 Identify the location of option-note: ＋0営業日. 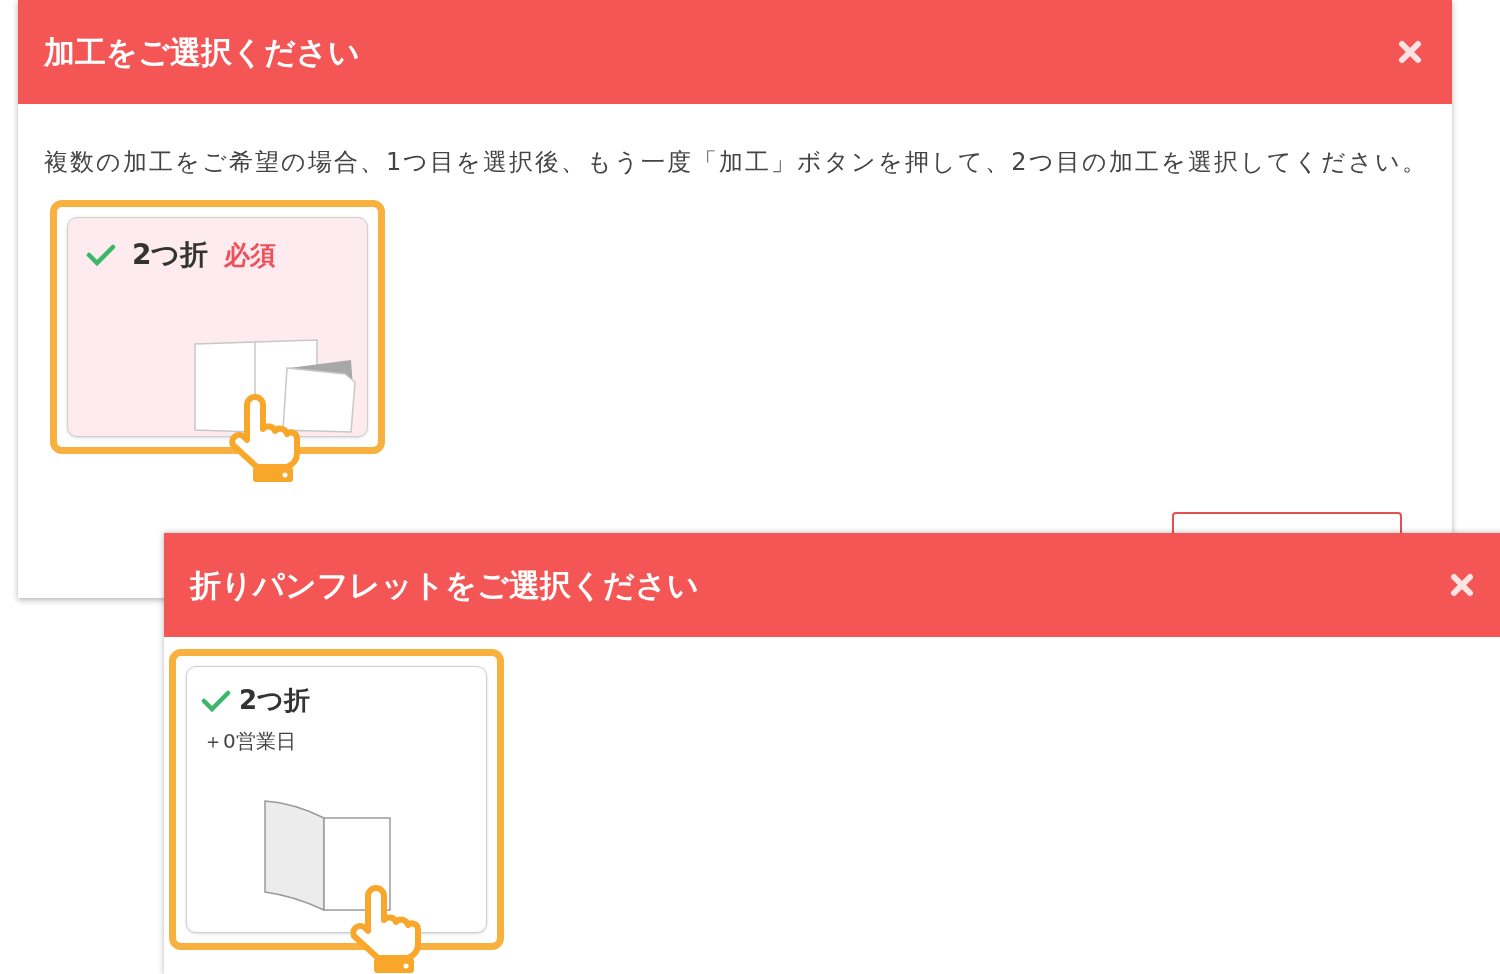
(249, 741).